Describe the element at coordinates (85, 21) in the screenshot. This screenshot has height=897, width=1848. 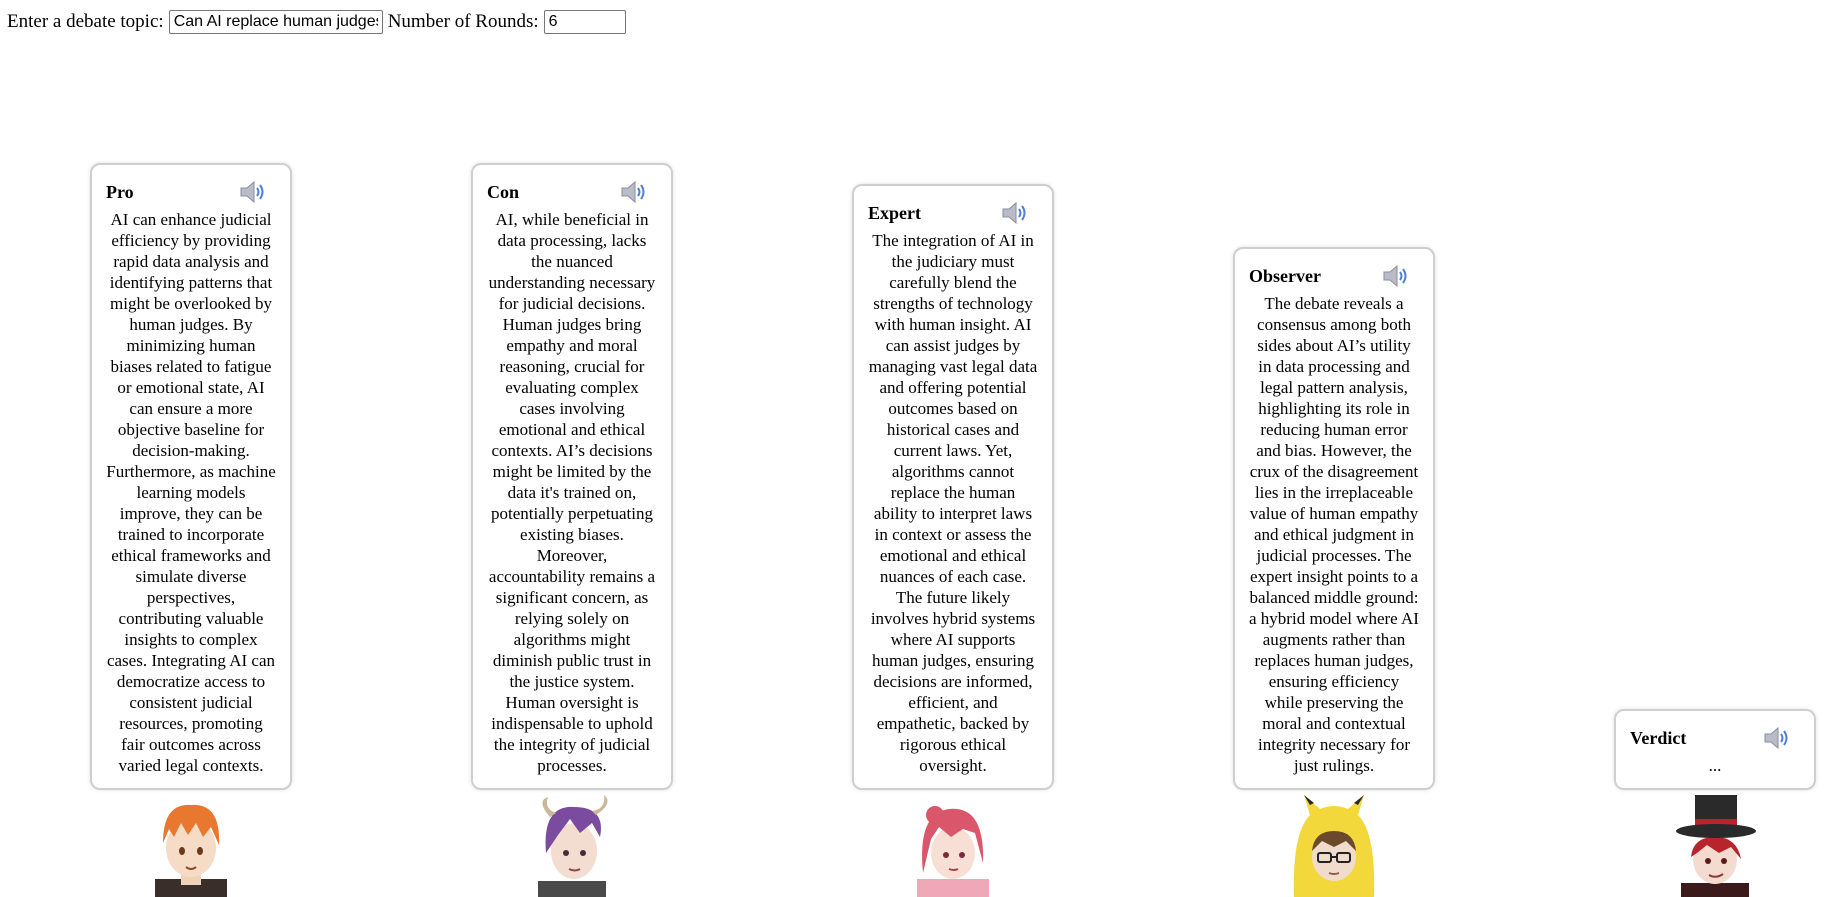
I see `topic-label: Enter a debate topic:` at that location.